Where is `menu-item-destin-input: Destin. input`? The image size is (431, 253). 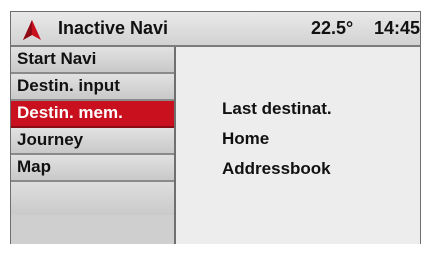
menu-item-destin-input: Destin. input is located at coordinates (92, 87).